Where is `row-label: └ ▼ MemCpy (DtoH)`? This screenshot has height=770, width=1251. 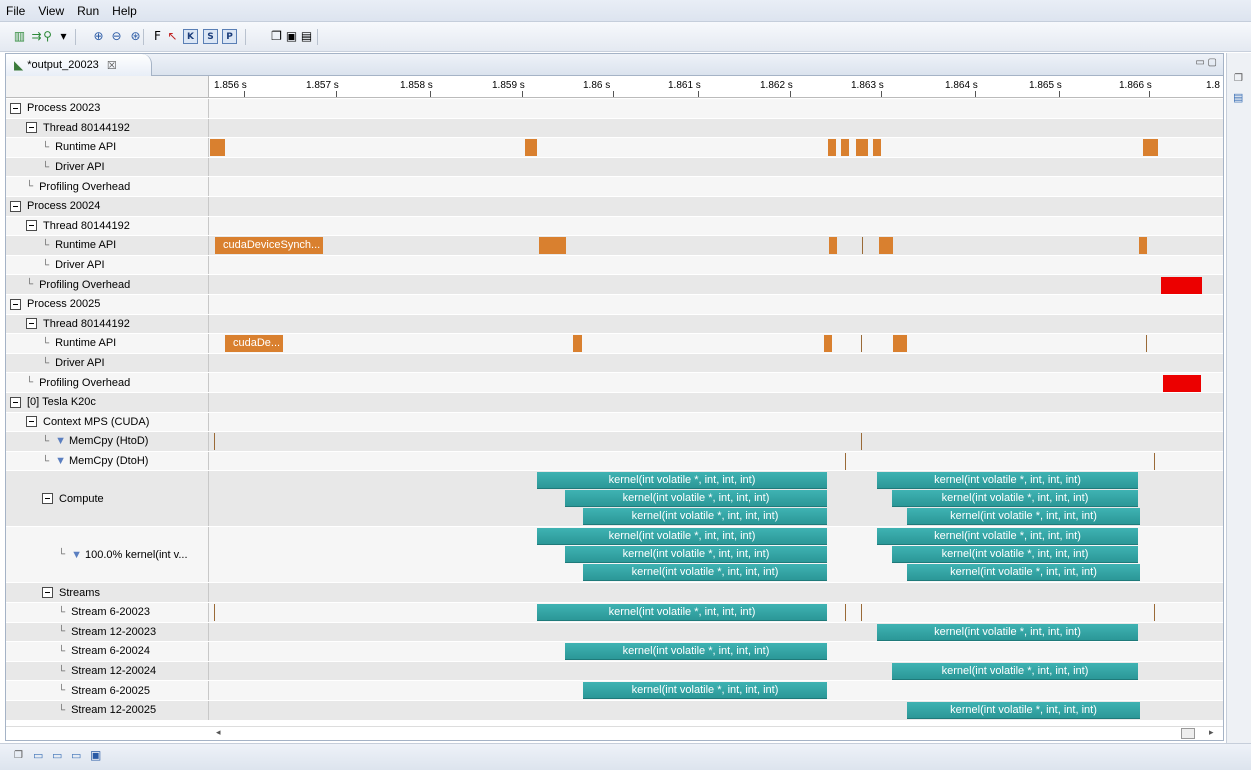
row-label: └ ▼ MemCpy (DtoH) is located at coordinates (107, 461).